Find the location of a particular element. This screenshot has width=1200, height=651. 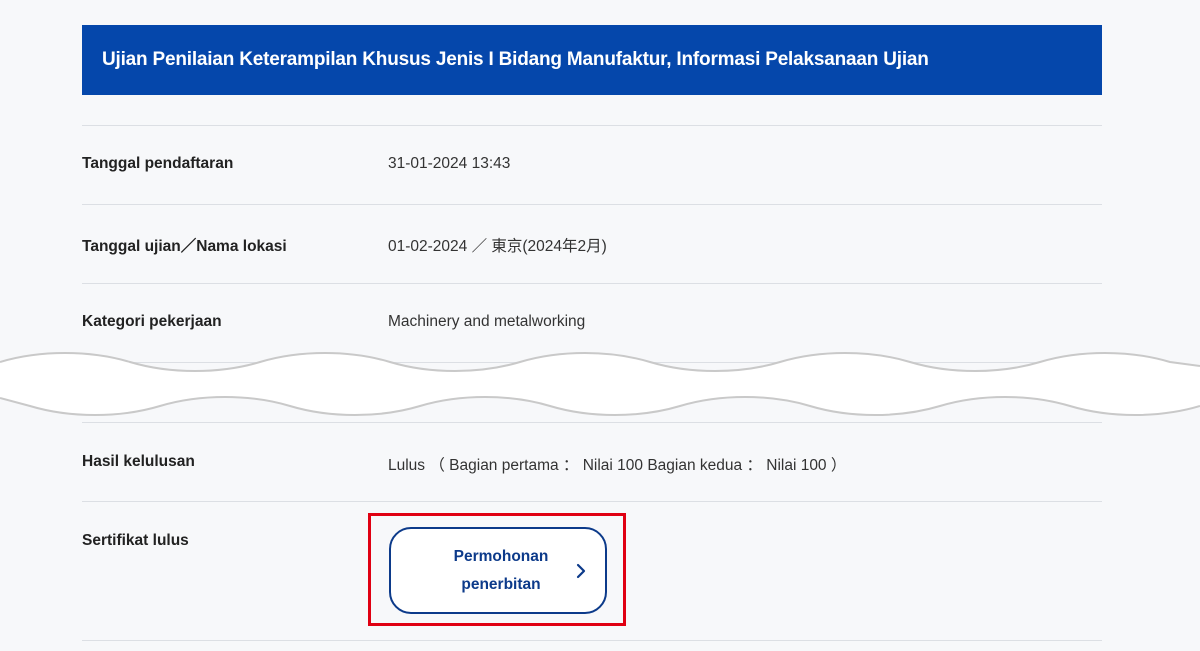

pass-certificate-label: Sertifikat lulus is located at coordinates (135, 540).